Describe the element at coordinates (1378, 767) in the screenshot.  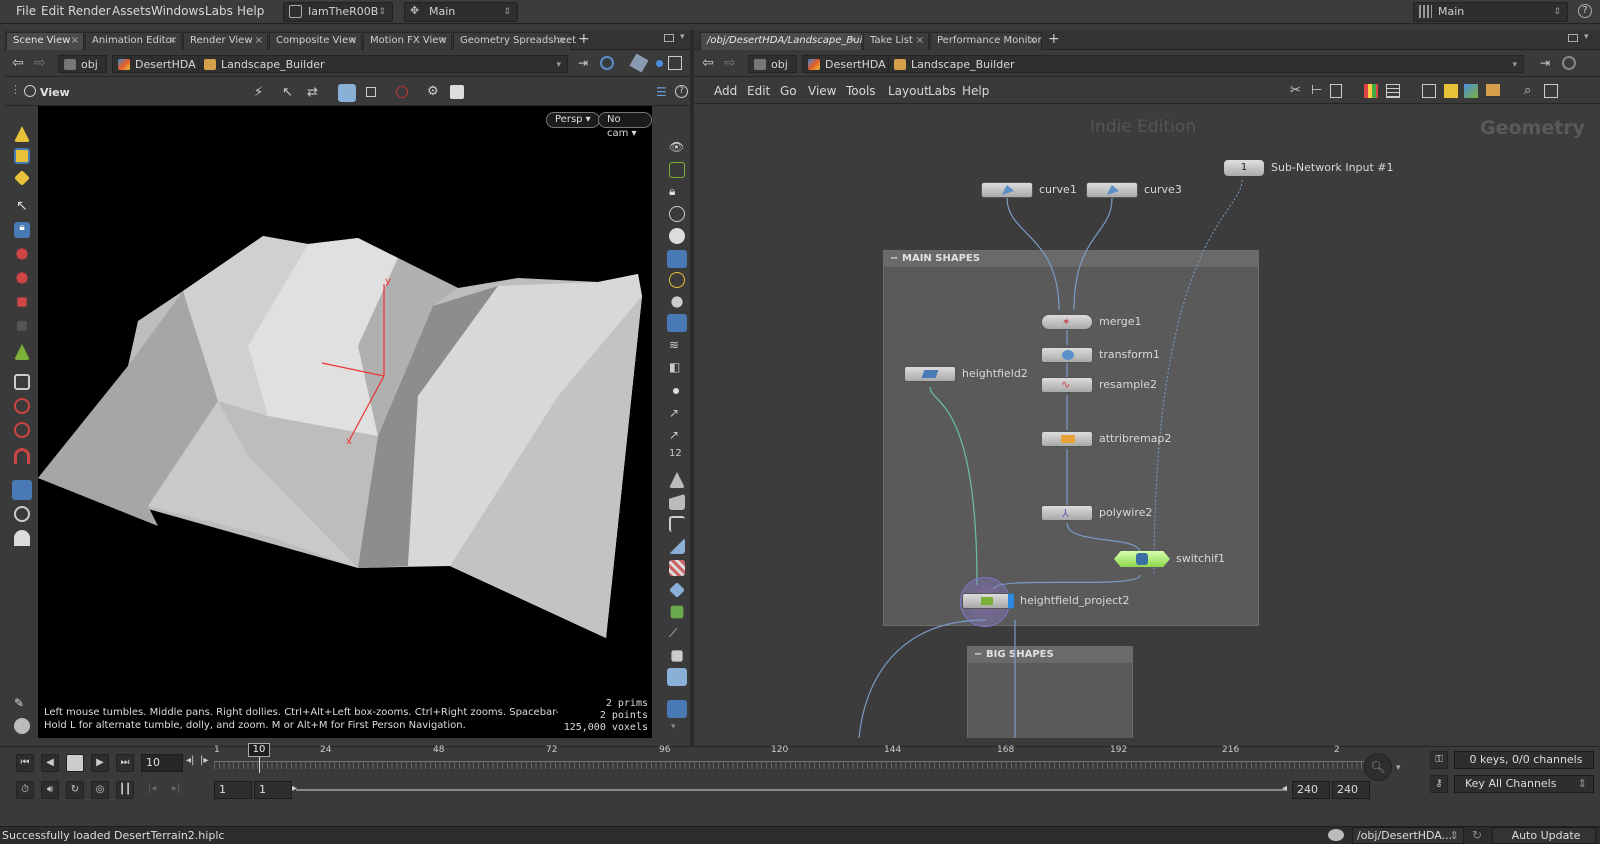
I see `audio-icon: 🔍︎` at that location.